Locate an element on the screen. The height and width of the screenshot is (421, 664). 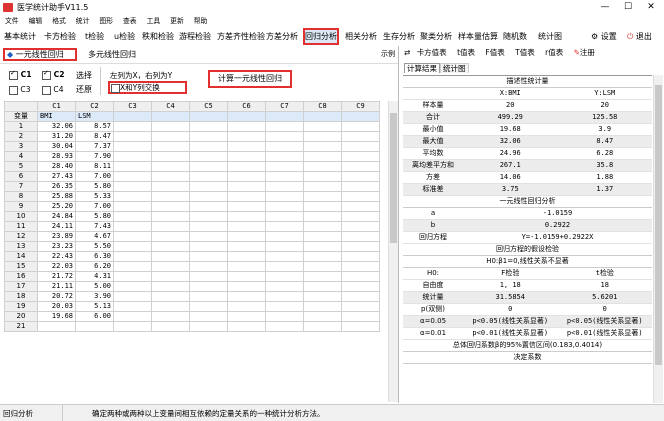
grid-cell: 21.11 is located at coordinates (56, 286).